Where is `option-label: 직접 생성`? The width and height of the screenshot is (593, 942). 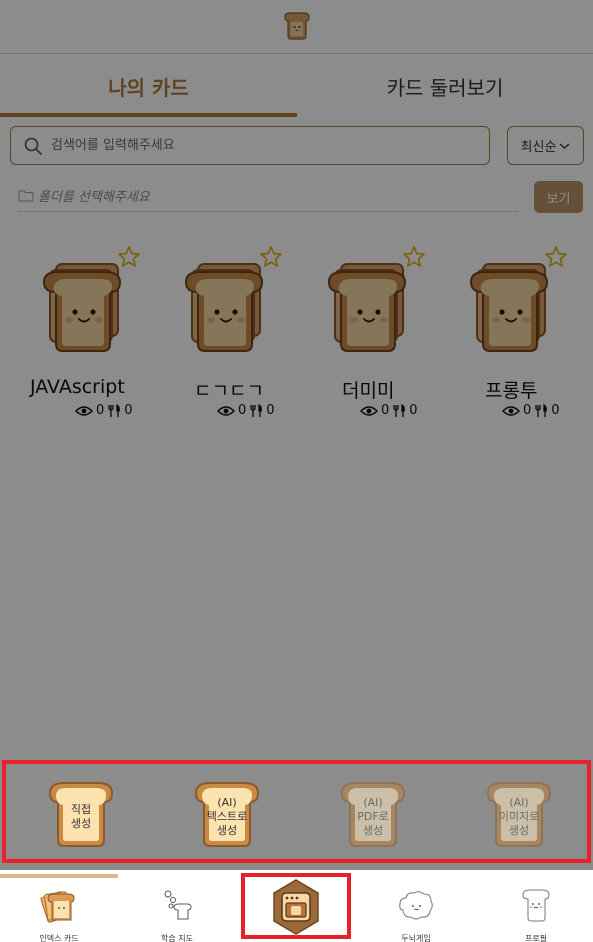
option-label: 직접 생성 is located at coordinates (81, 817).